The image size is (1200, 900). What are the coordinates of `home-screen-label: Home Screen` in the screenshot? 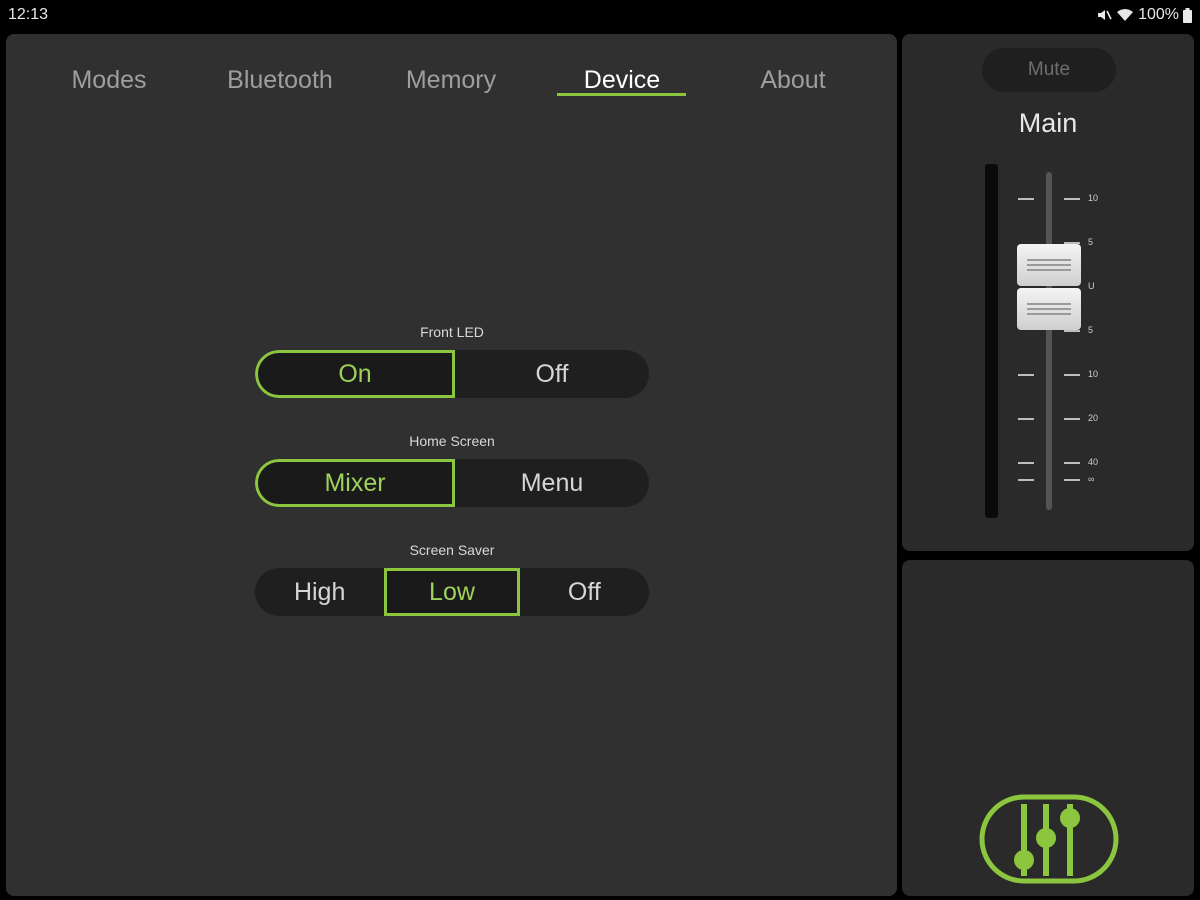 It's located at (452, 441).